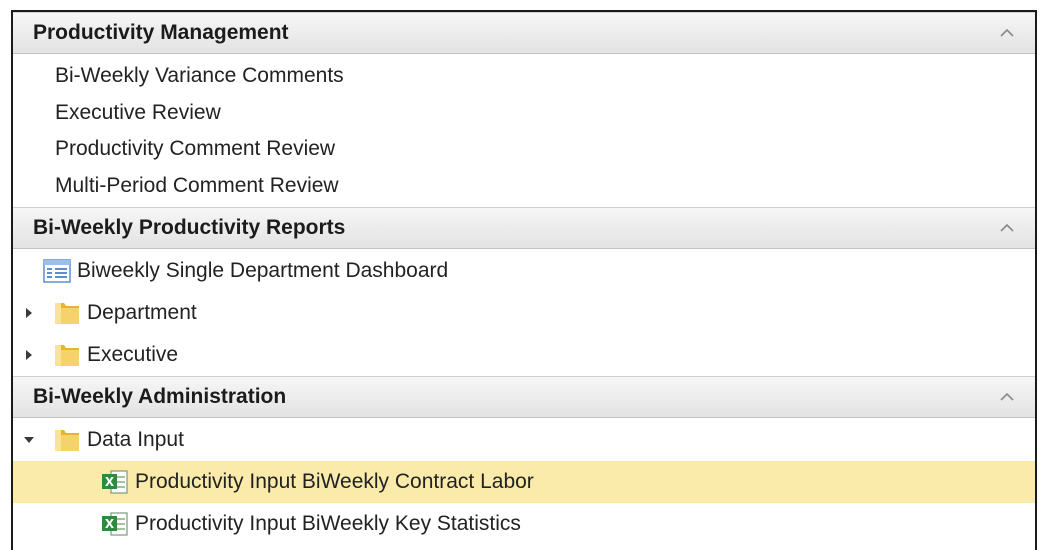  Describe the element at coordinates (524, 271) in the screenshot. I see `tree-item-biweekly-single-department-dashboard: Biweekly Single Department Dashboard` at that location.